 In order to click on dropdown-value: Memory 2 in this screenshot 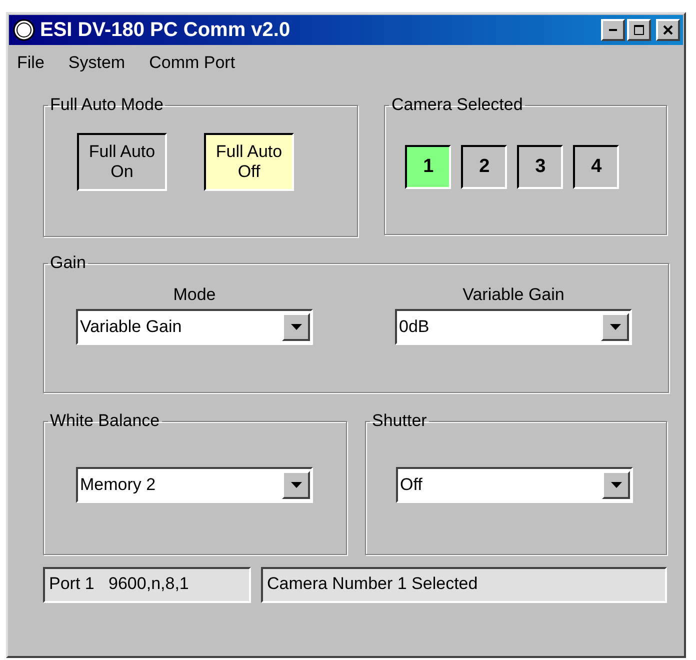, I will do `click(118, 485)`.